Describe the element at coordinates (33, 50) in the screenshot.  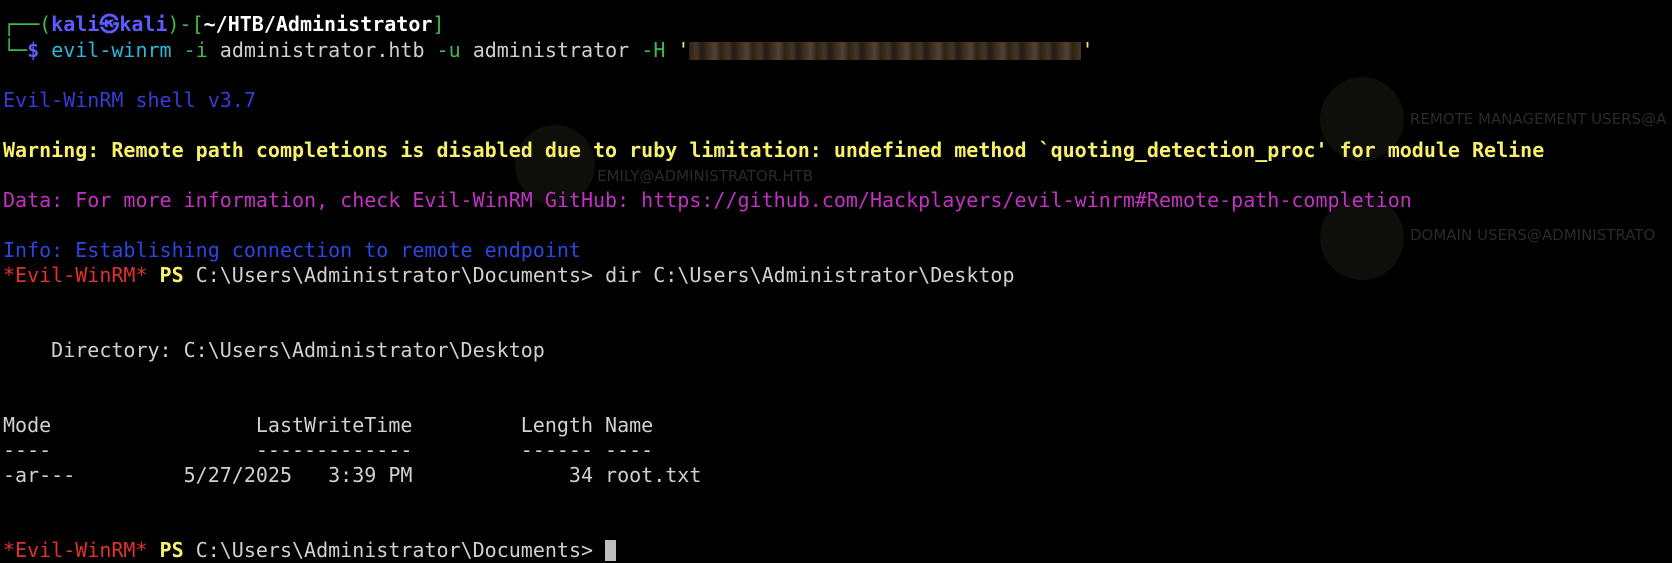
I see `prompt-dollar: $` at that location.